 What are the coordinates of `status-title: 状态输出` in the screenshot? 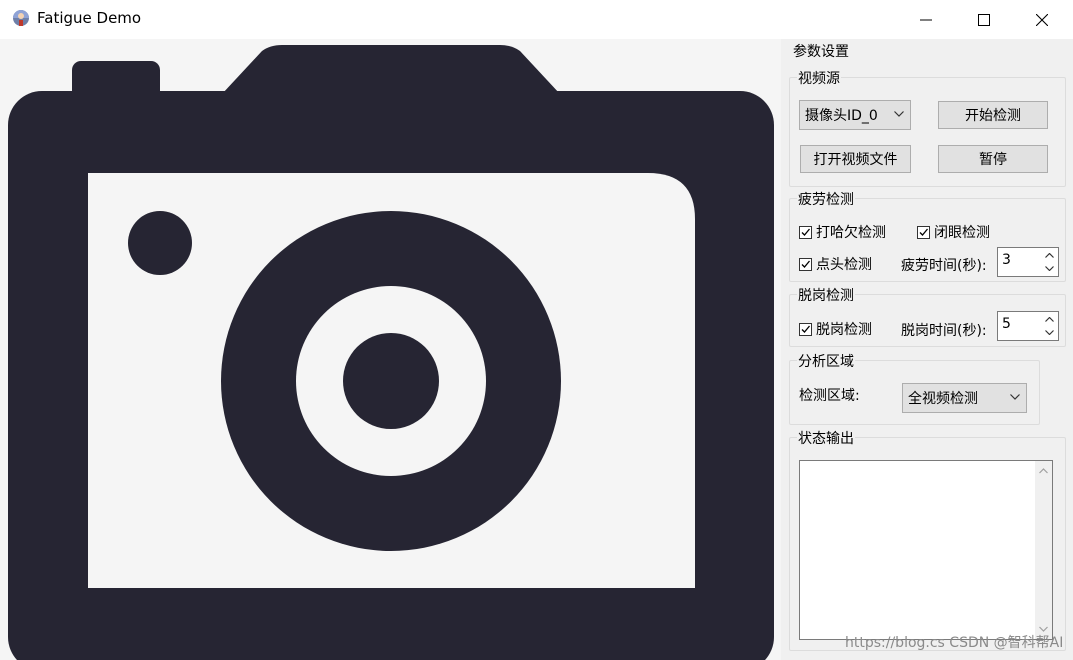 It's located at (826, 438).